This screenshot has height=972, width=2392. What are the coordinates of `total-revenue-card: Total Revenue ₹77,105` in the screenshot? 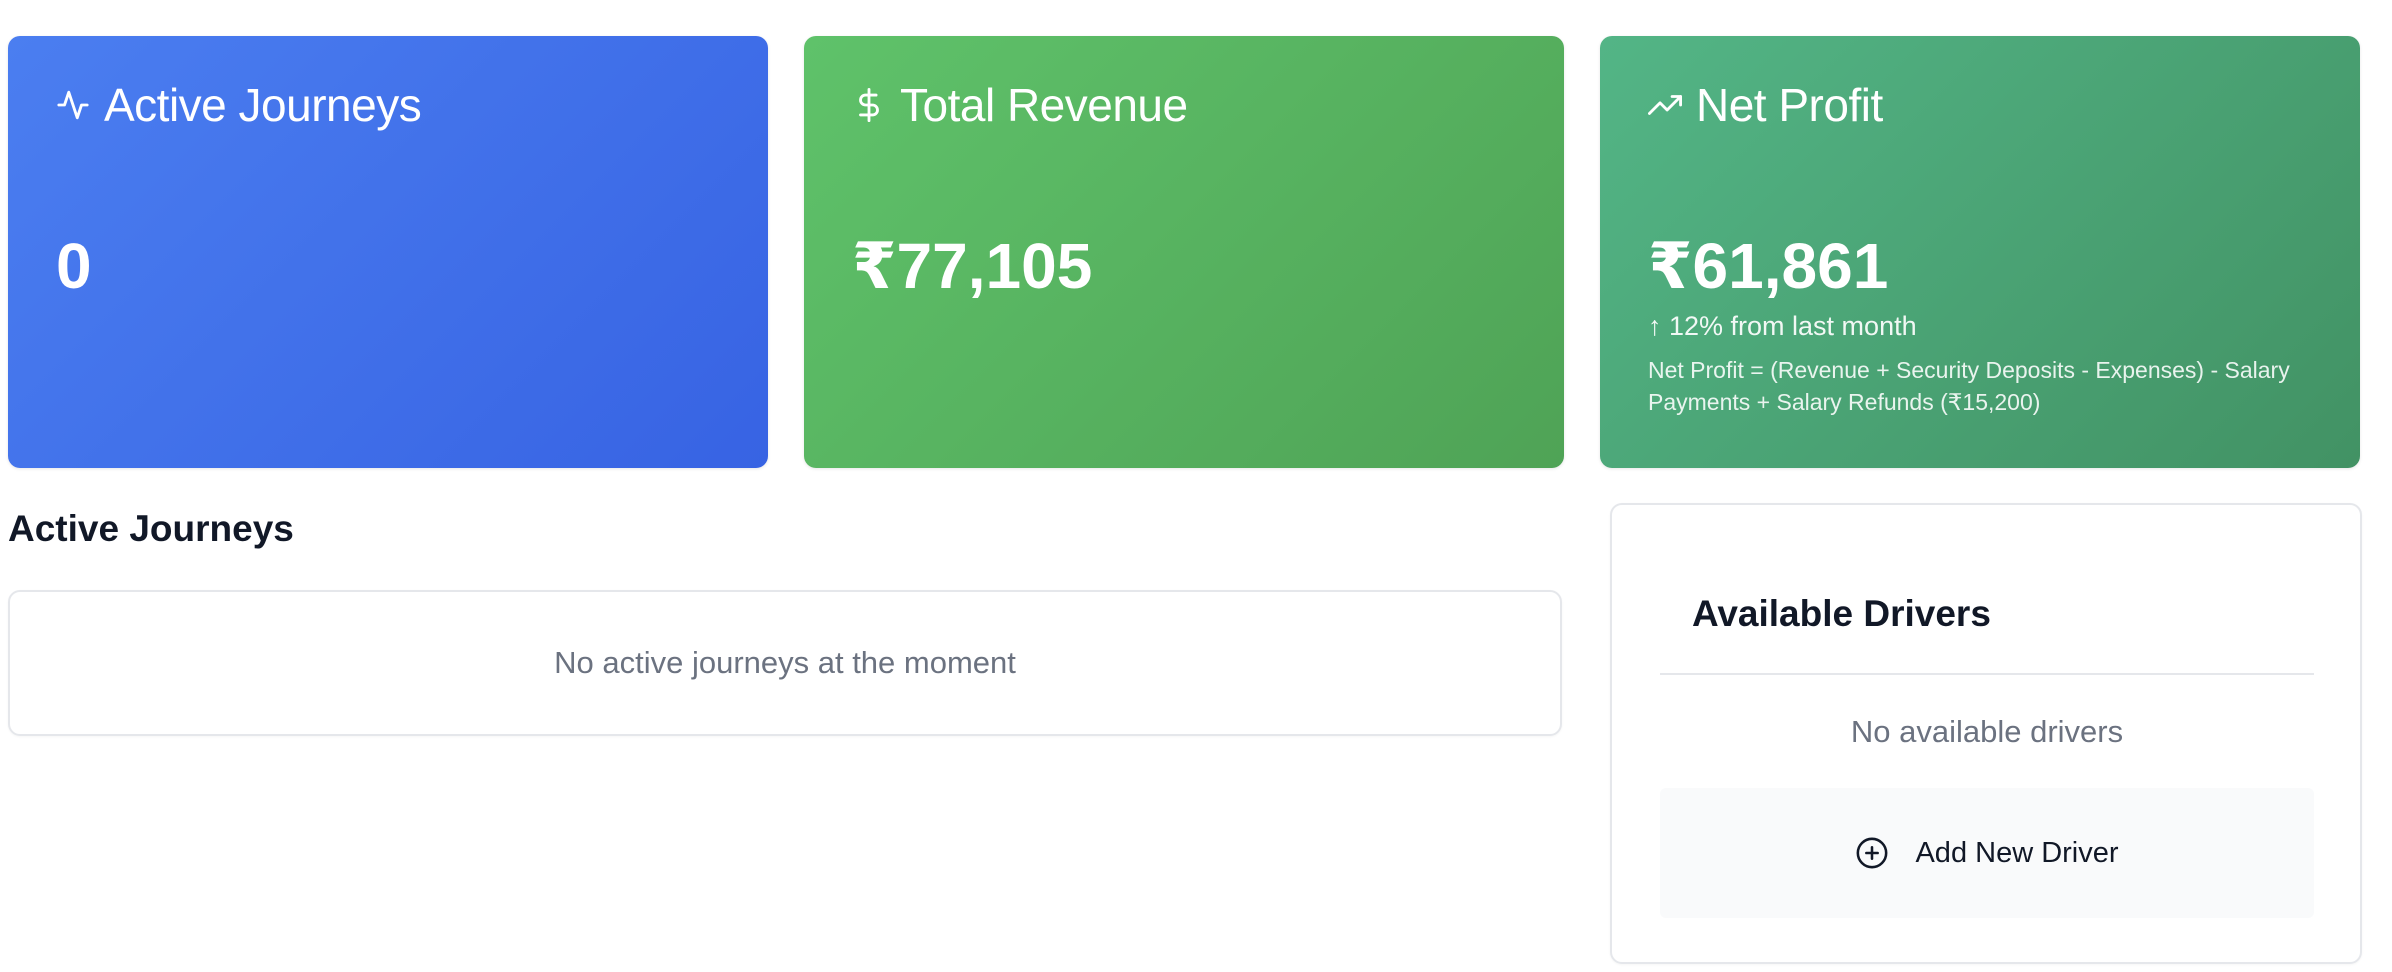 It's located at (1184, 252).